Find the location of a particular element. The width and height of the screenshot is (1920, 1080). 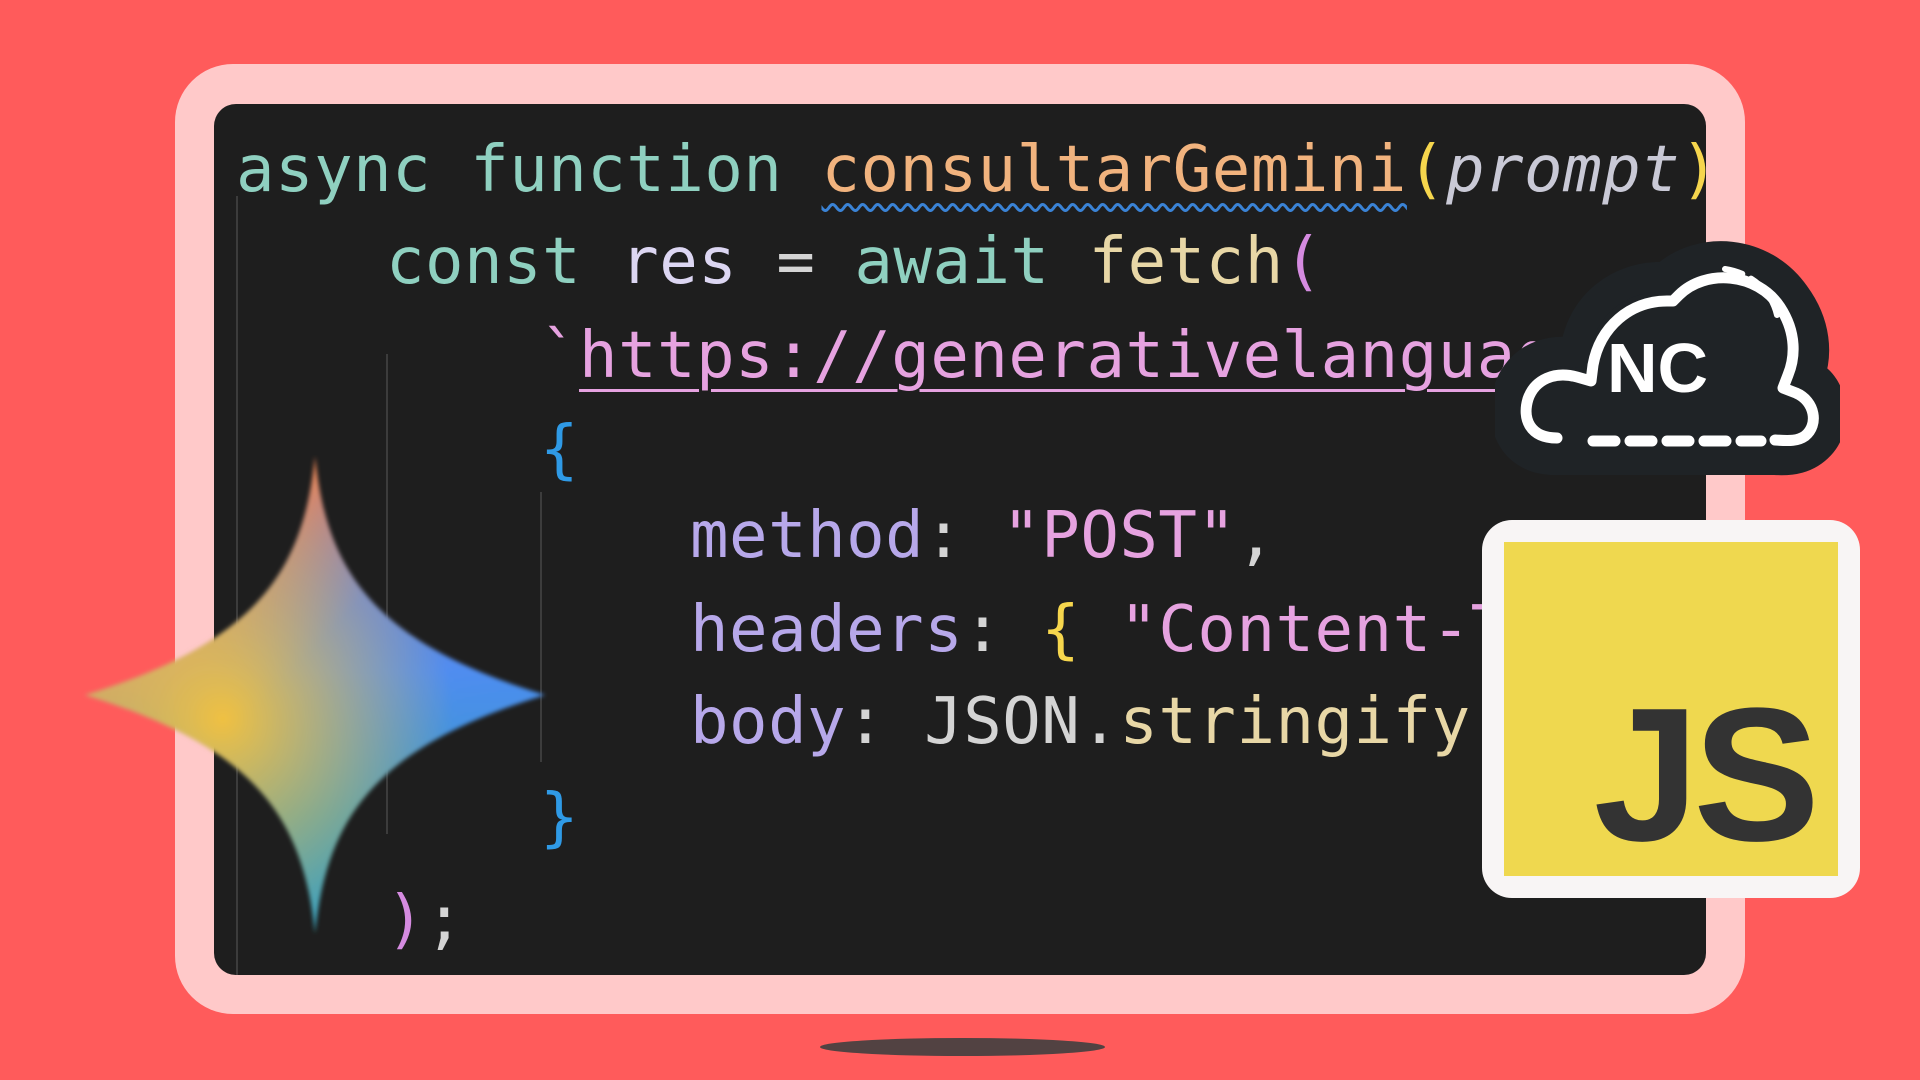

gemini-star-svg is located at coordinates (315, 695).